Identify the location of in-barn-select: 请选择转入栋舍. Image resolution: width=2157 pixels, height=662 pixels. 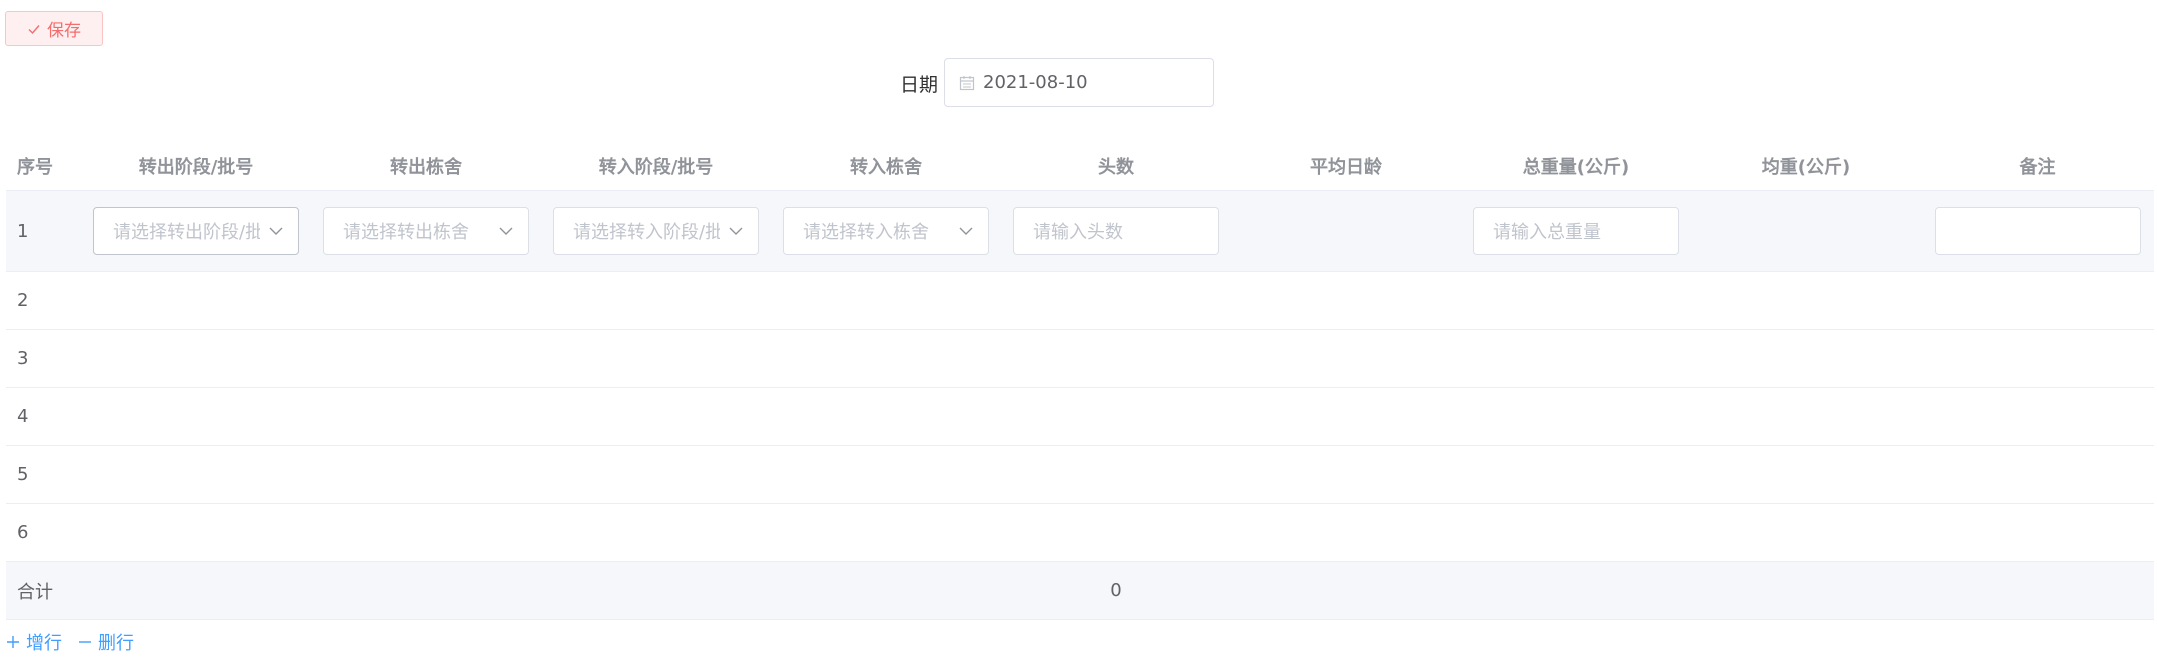
(886, 231).